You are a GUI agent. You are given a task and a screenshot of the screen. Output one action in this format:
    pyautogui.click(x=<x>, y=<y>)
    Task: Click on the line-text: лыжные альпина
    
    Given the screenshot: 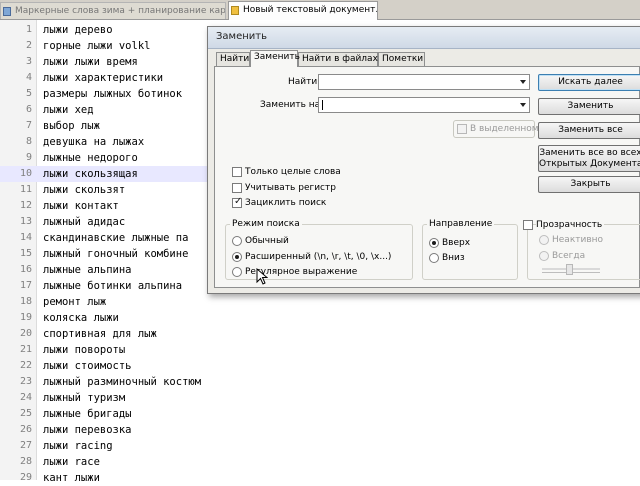 What is the action you would take?
    pyautogui.click(x=87, y=270)
    